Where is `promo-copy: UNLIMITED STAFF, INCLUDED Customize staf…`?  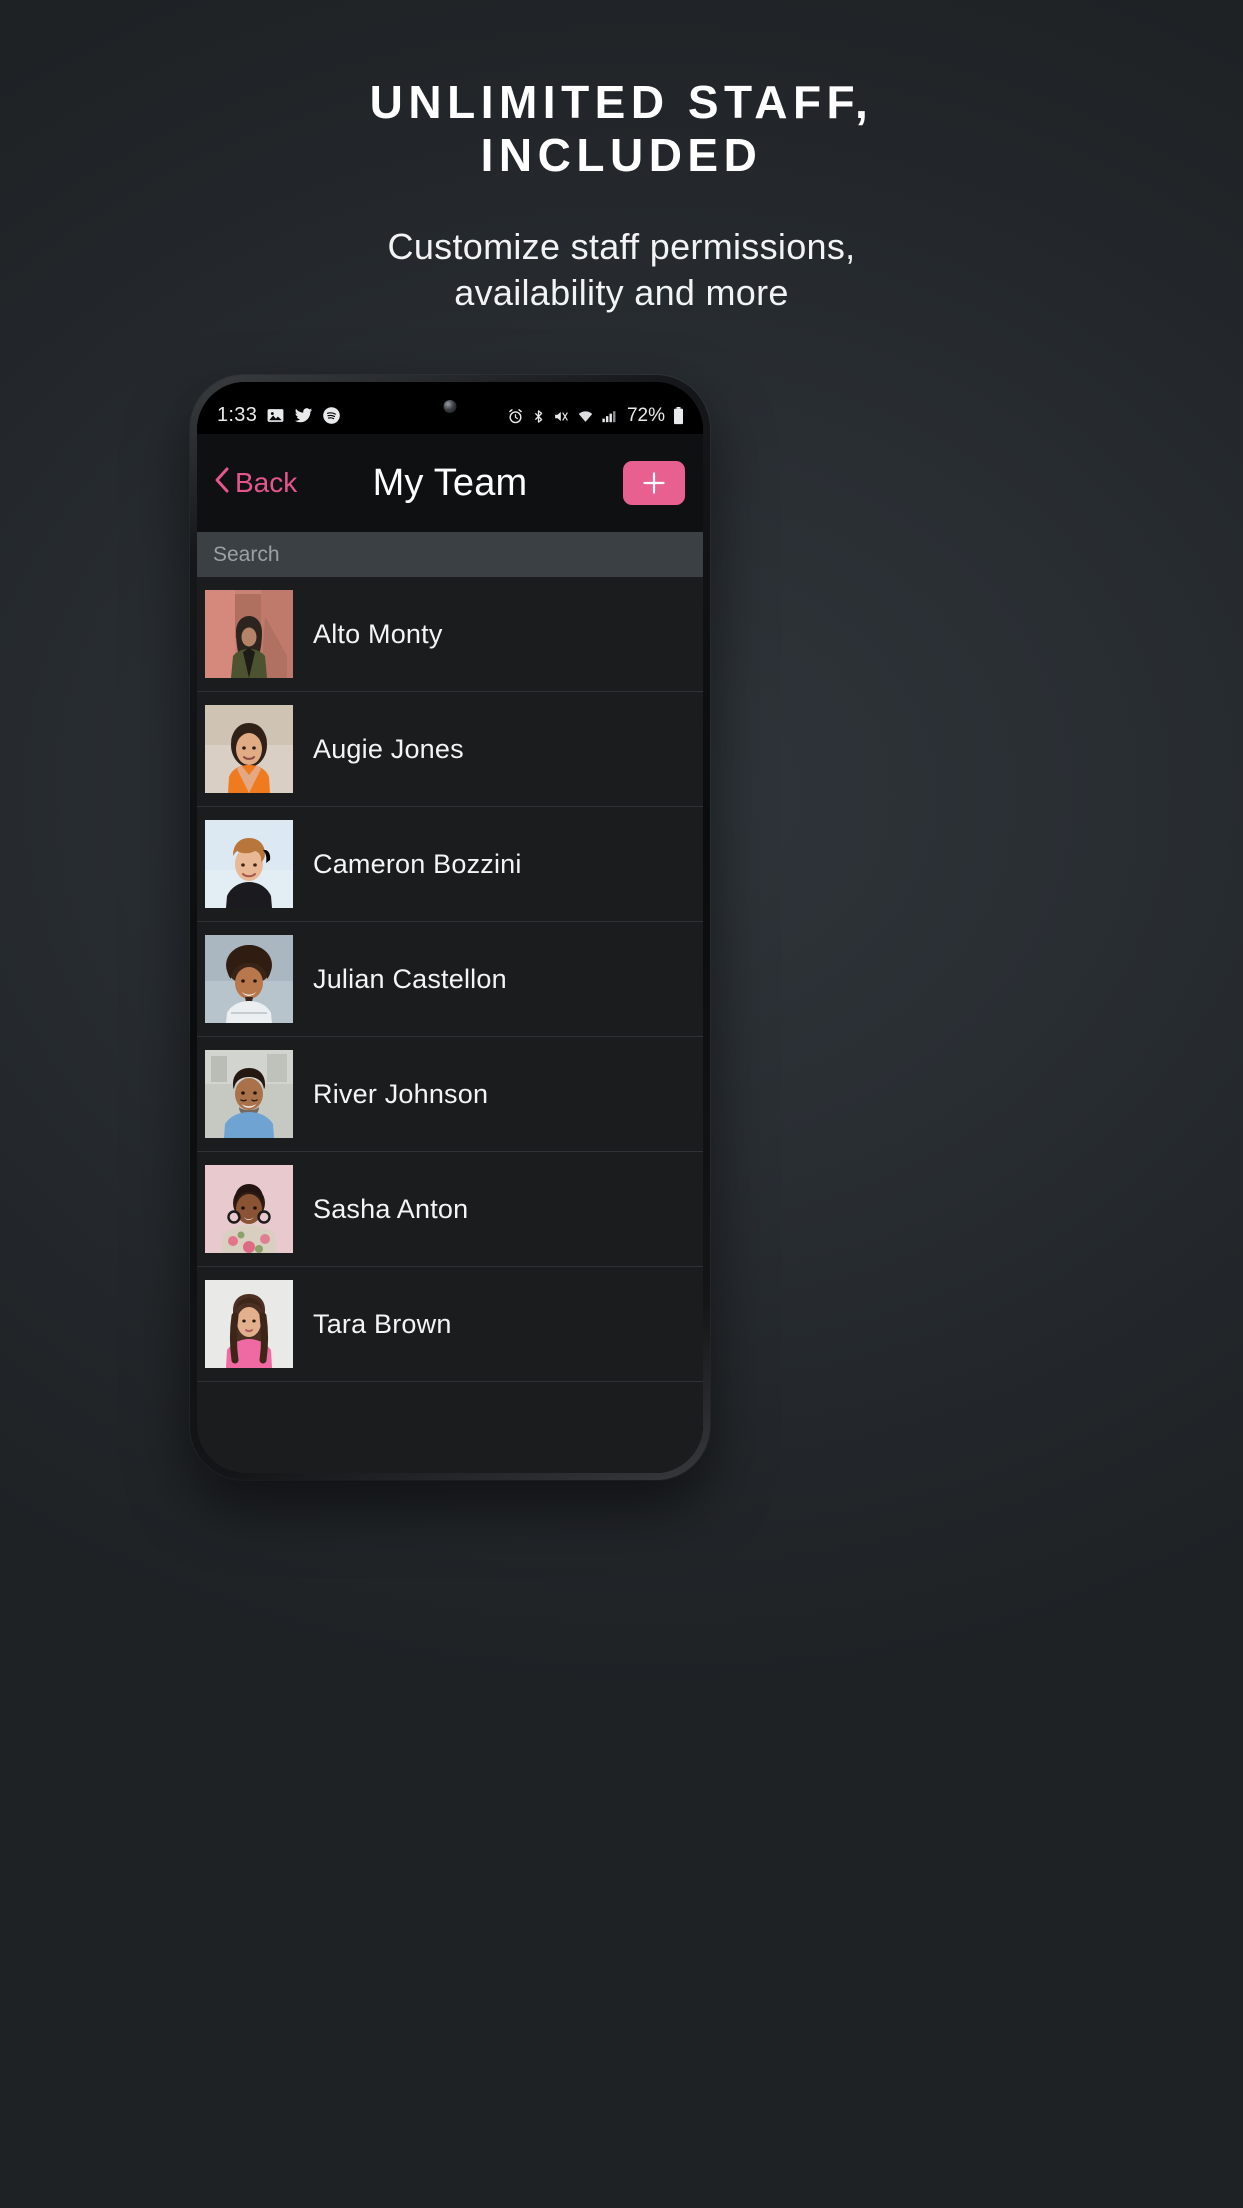
promo-copy: UNLIMITED STAFF, INCLUDED Customize staf… is located at coordinates (621, 197).